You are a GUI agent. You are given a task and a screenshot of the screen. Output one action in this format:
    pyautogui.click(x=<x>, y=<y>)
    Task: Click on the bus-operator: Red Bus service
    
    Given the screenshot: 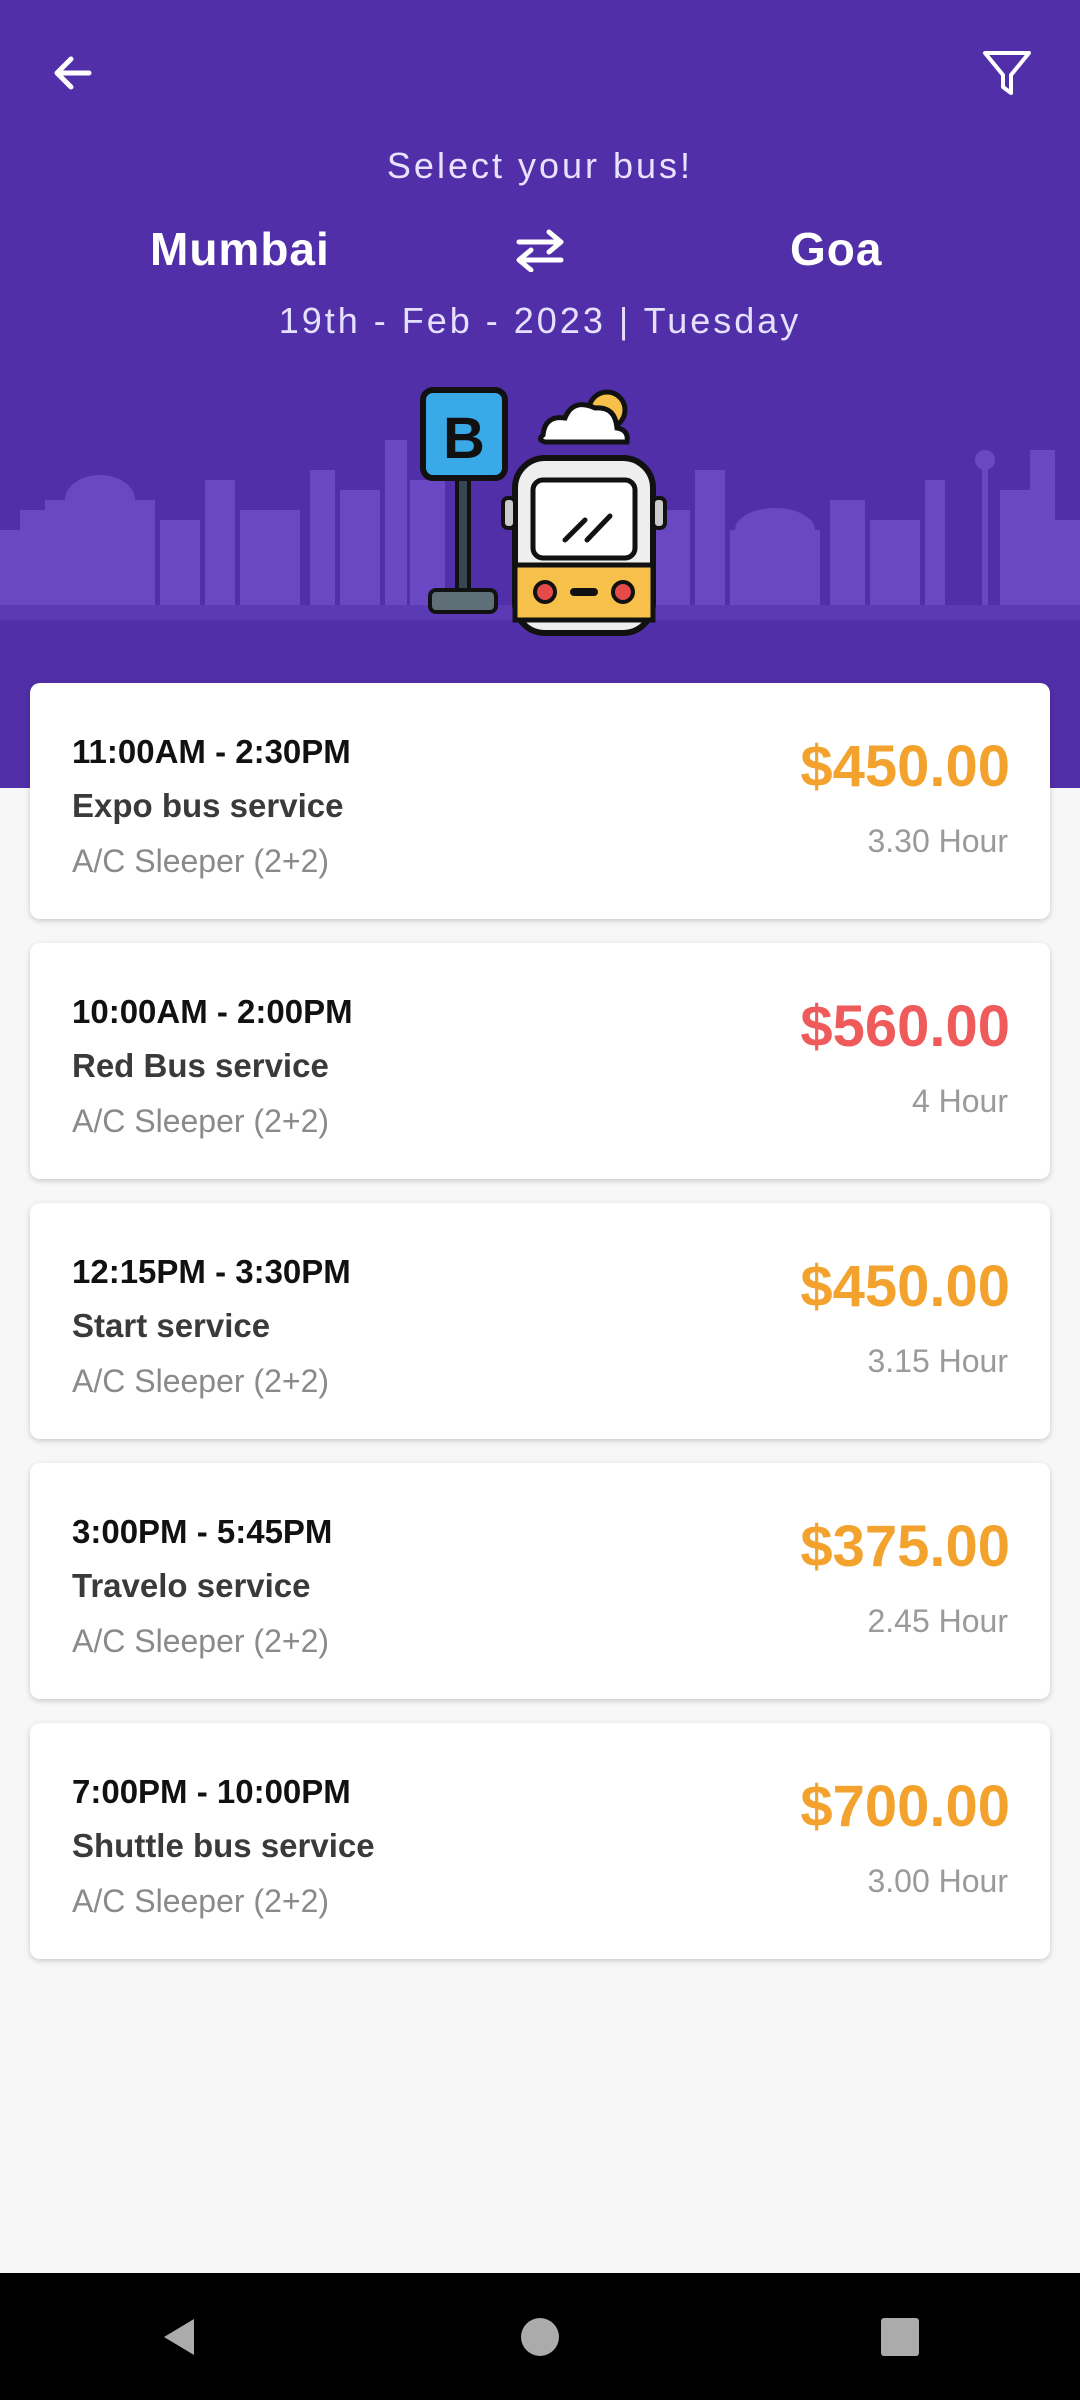 What is the action you would take?
    pyautogui.click(x=200, y=1065)
    